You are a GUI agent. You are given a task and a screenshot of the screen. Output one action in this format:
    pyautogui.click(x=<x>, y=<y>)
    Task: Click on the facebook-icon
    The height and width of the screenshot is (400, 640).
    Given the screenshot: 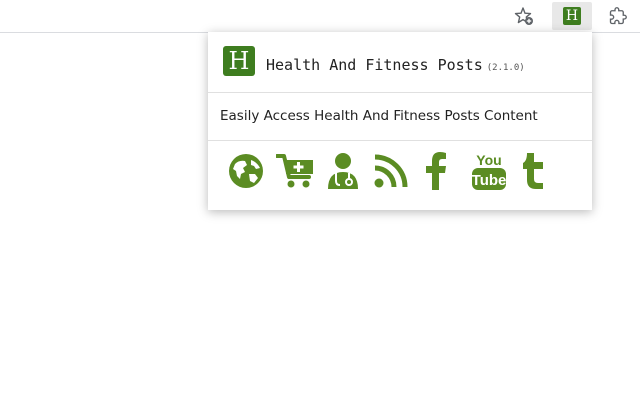 What is the action you would take?
    pyautogui.click(x=436, y=171)
    